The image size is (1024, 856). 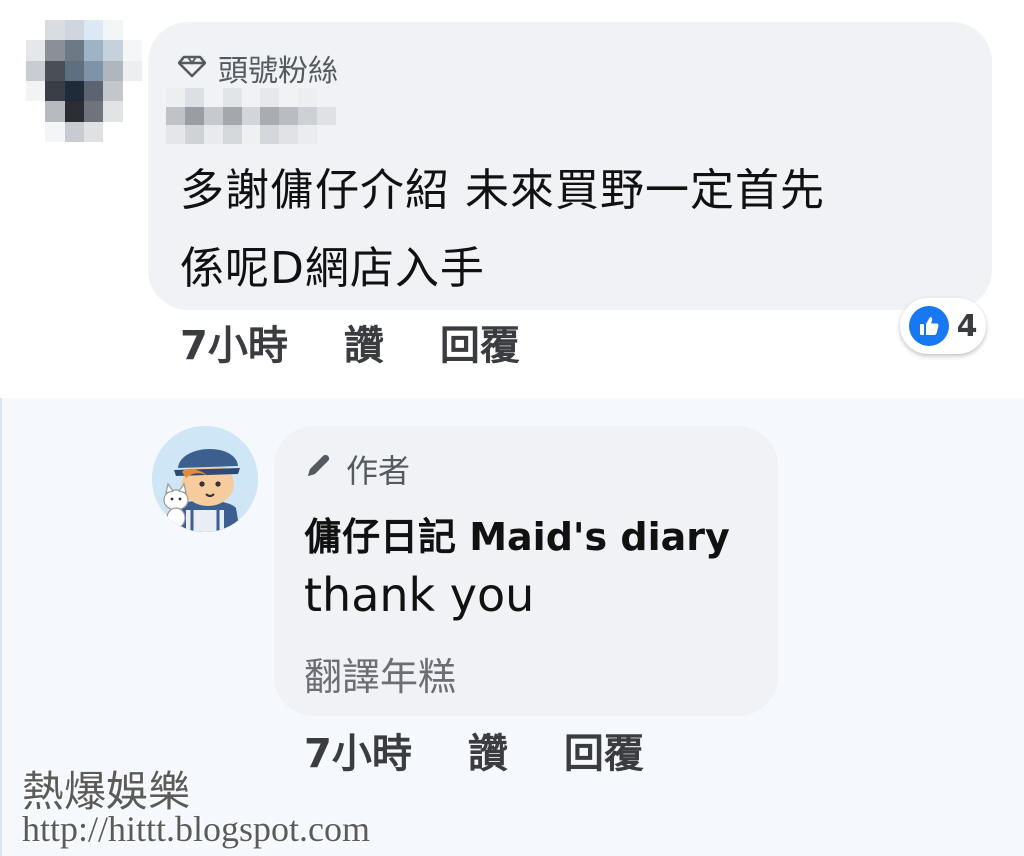 I want to click on commenter-name, so click(x=251, y=116).